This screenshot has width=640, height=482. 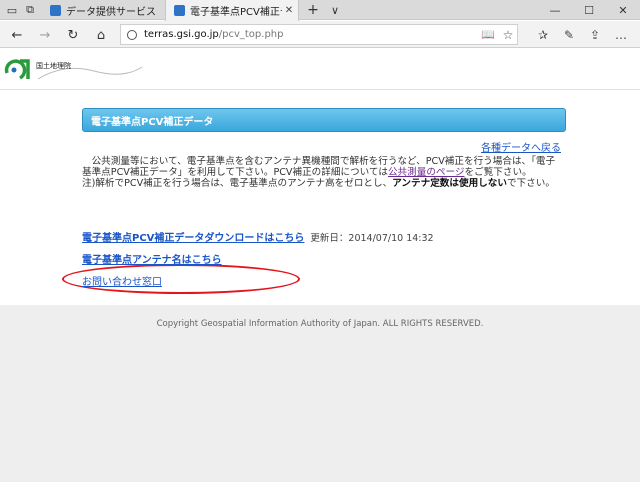 I want to click on tab-pcv-correction: 電子基準点PCV補正デー ✕, so click(x=232, y=10).